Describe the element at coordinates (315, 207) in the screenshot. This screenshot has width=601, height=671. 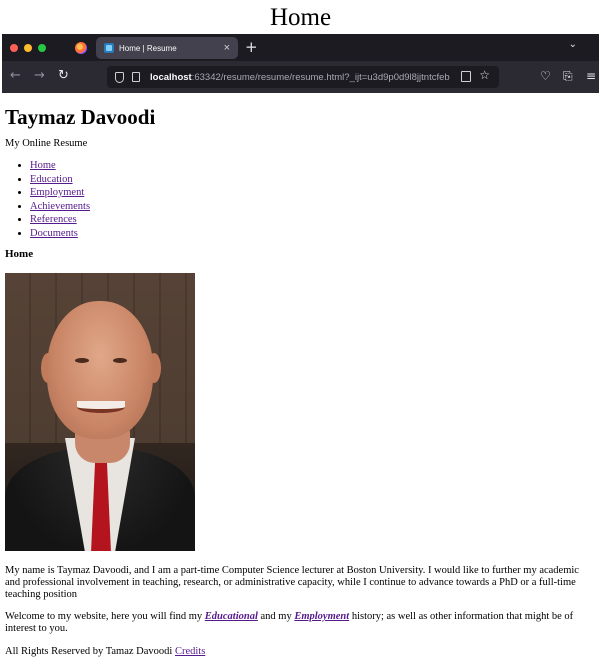
I see `nav-item: Achievements` at that location.